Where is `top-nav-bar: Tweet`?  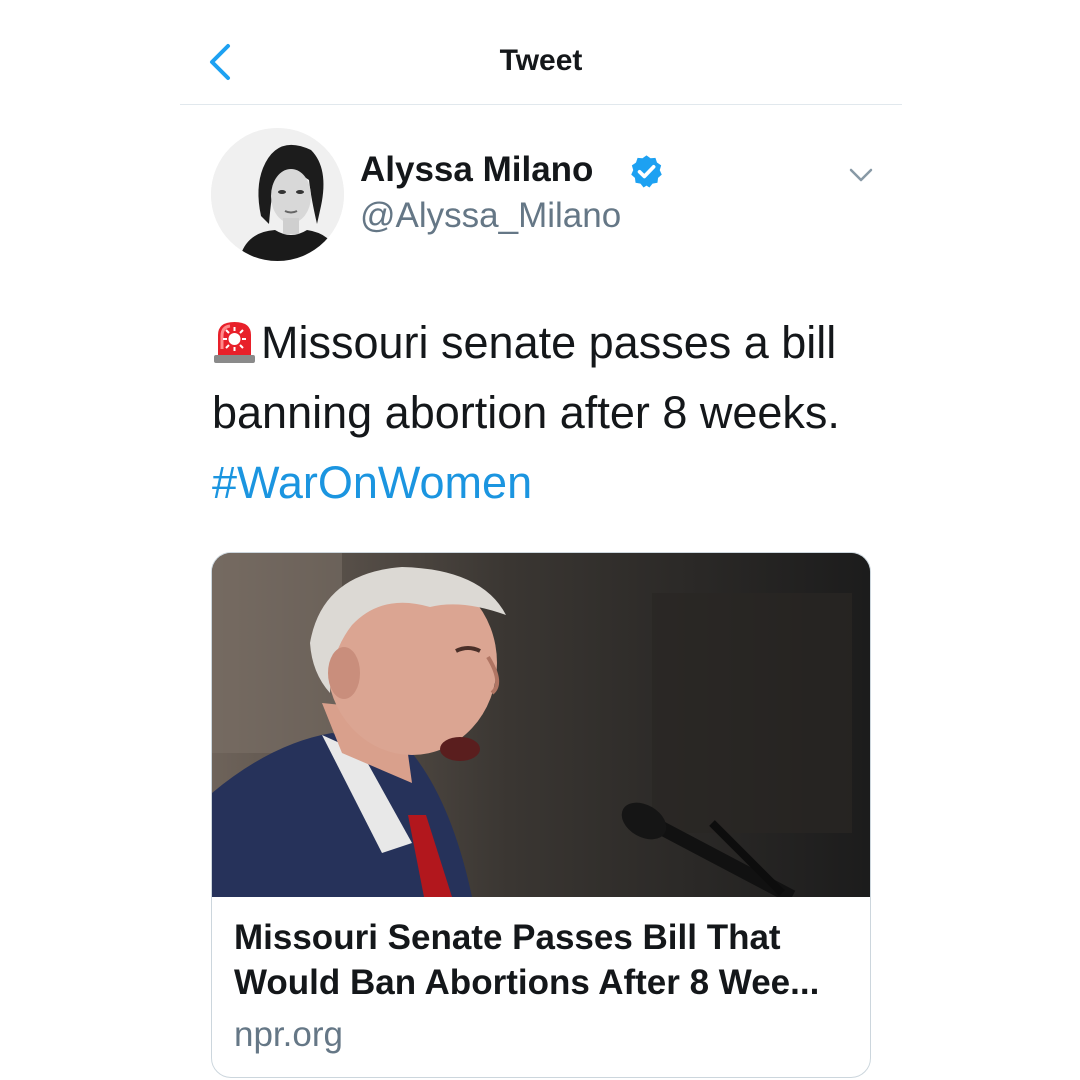
top-nav-bar: Tweet is located at coordinates (541, 52).